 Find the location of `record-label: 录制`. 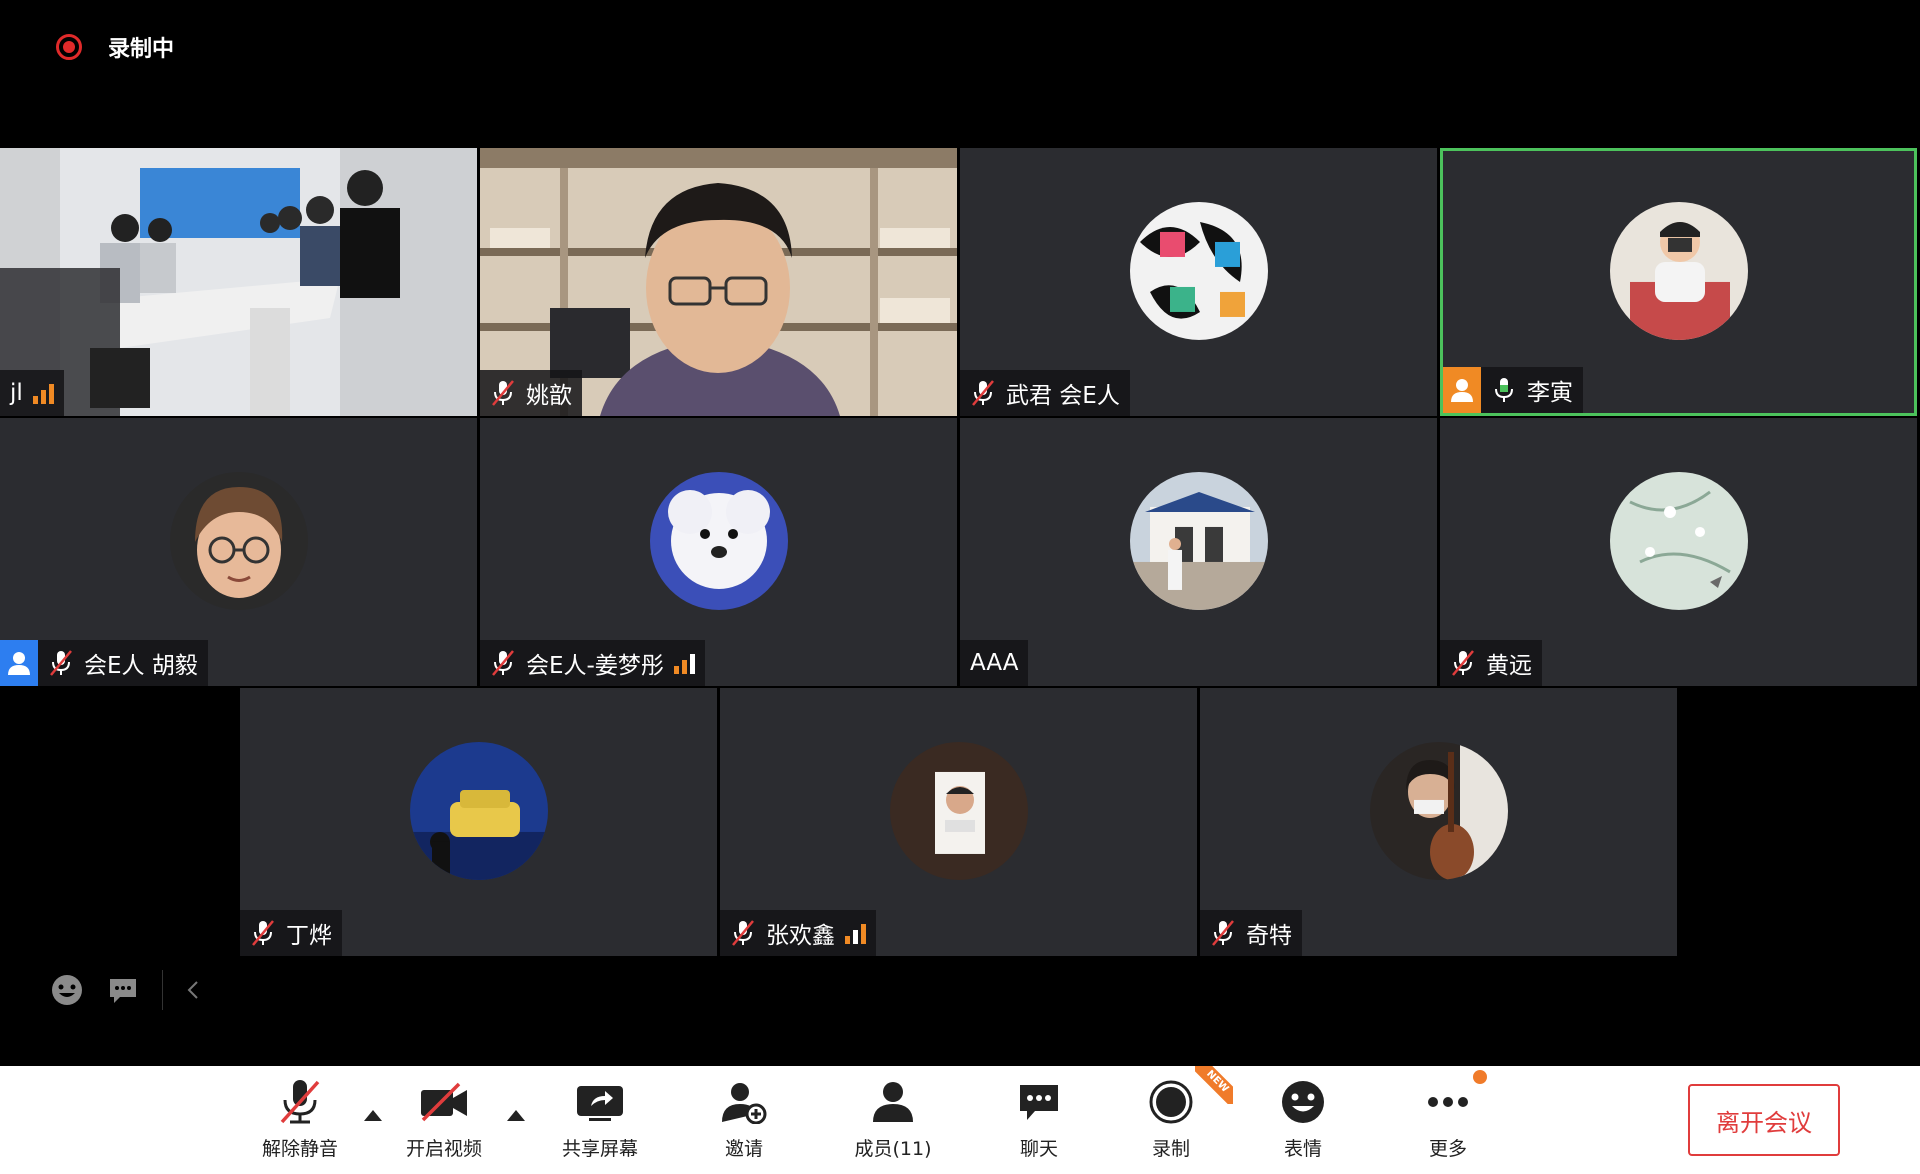

record-label: 录制 is located at coordinates (1170, 1149).